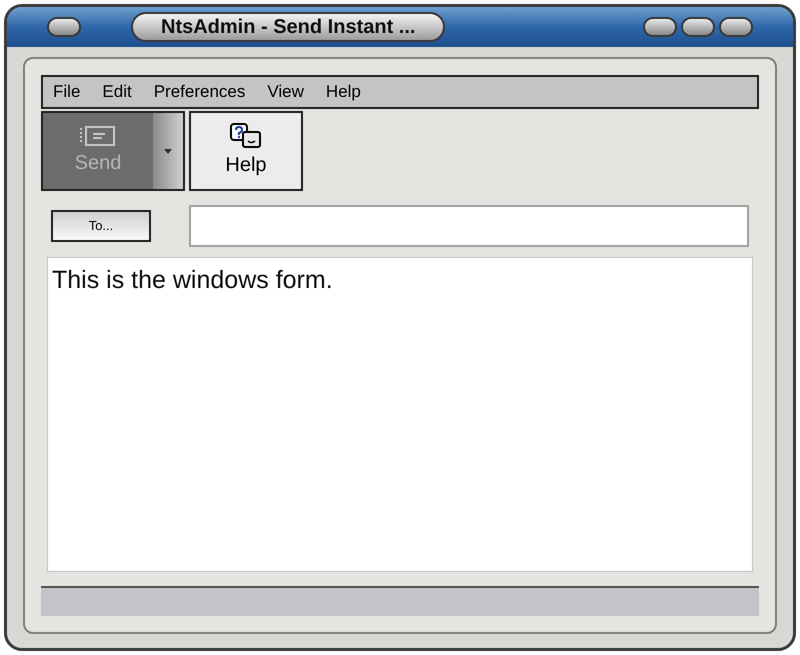 Image resolution: width=800 pixels, height=655 pixels. What do you see at coordinates (285, 92) in the screenshot?
I see `menu-item: View` at bounding box center [285, 92].